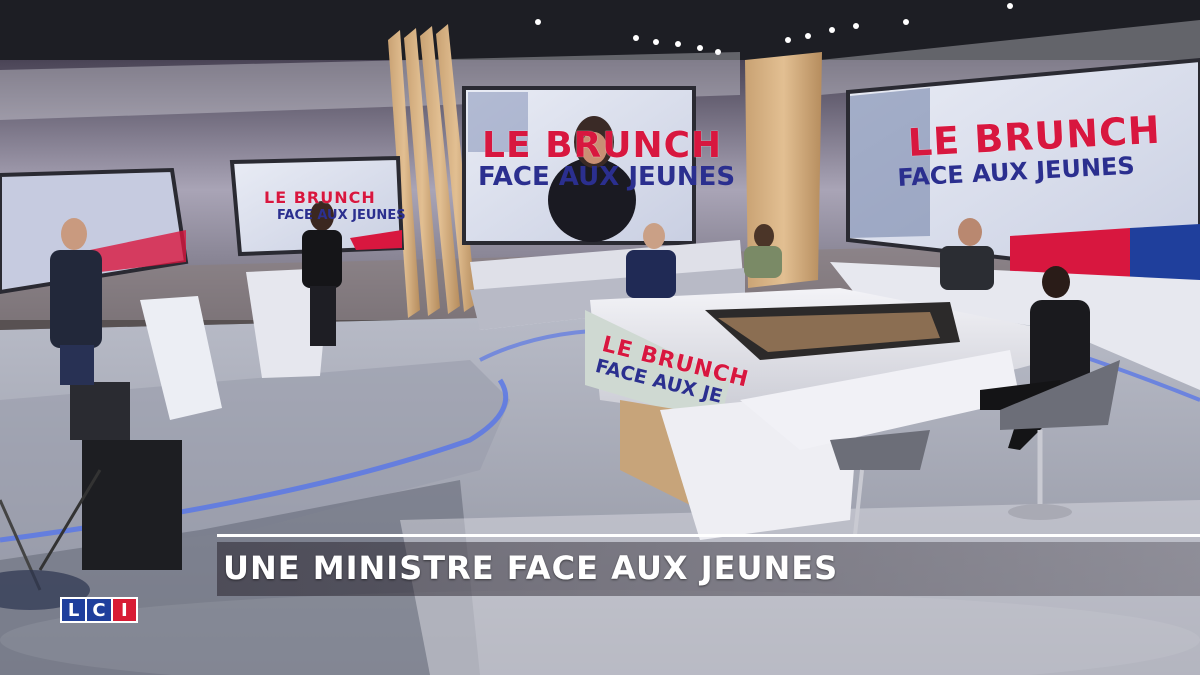 The width and height of the screenshot is (1200, 675). I want to click on logo-letter-i: I, so click(124, 610).